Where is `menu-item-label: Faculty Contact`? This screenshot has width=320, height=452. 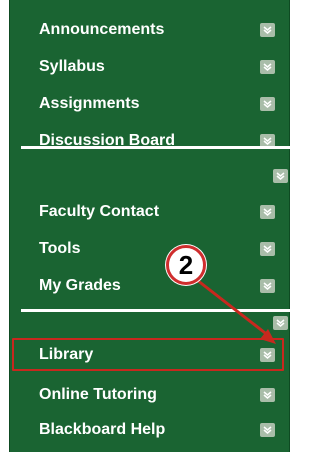
menu-item-label: Faculty Contact is located at coordinates (99, 211).